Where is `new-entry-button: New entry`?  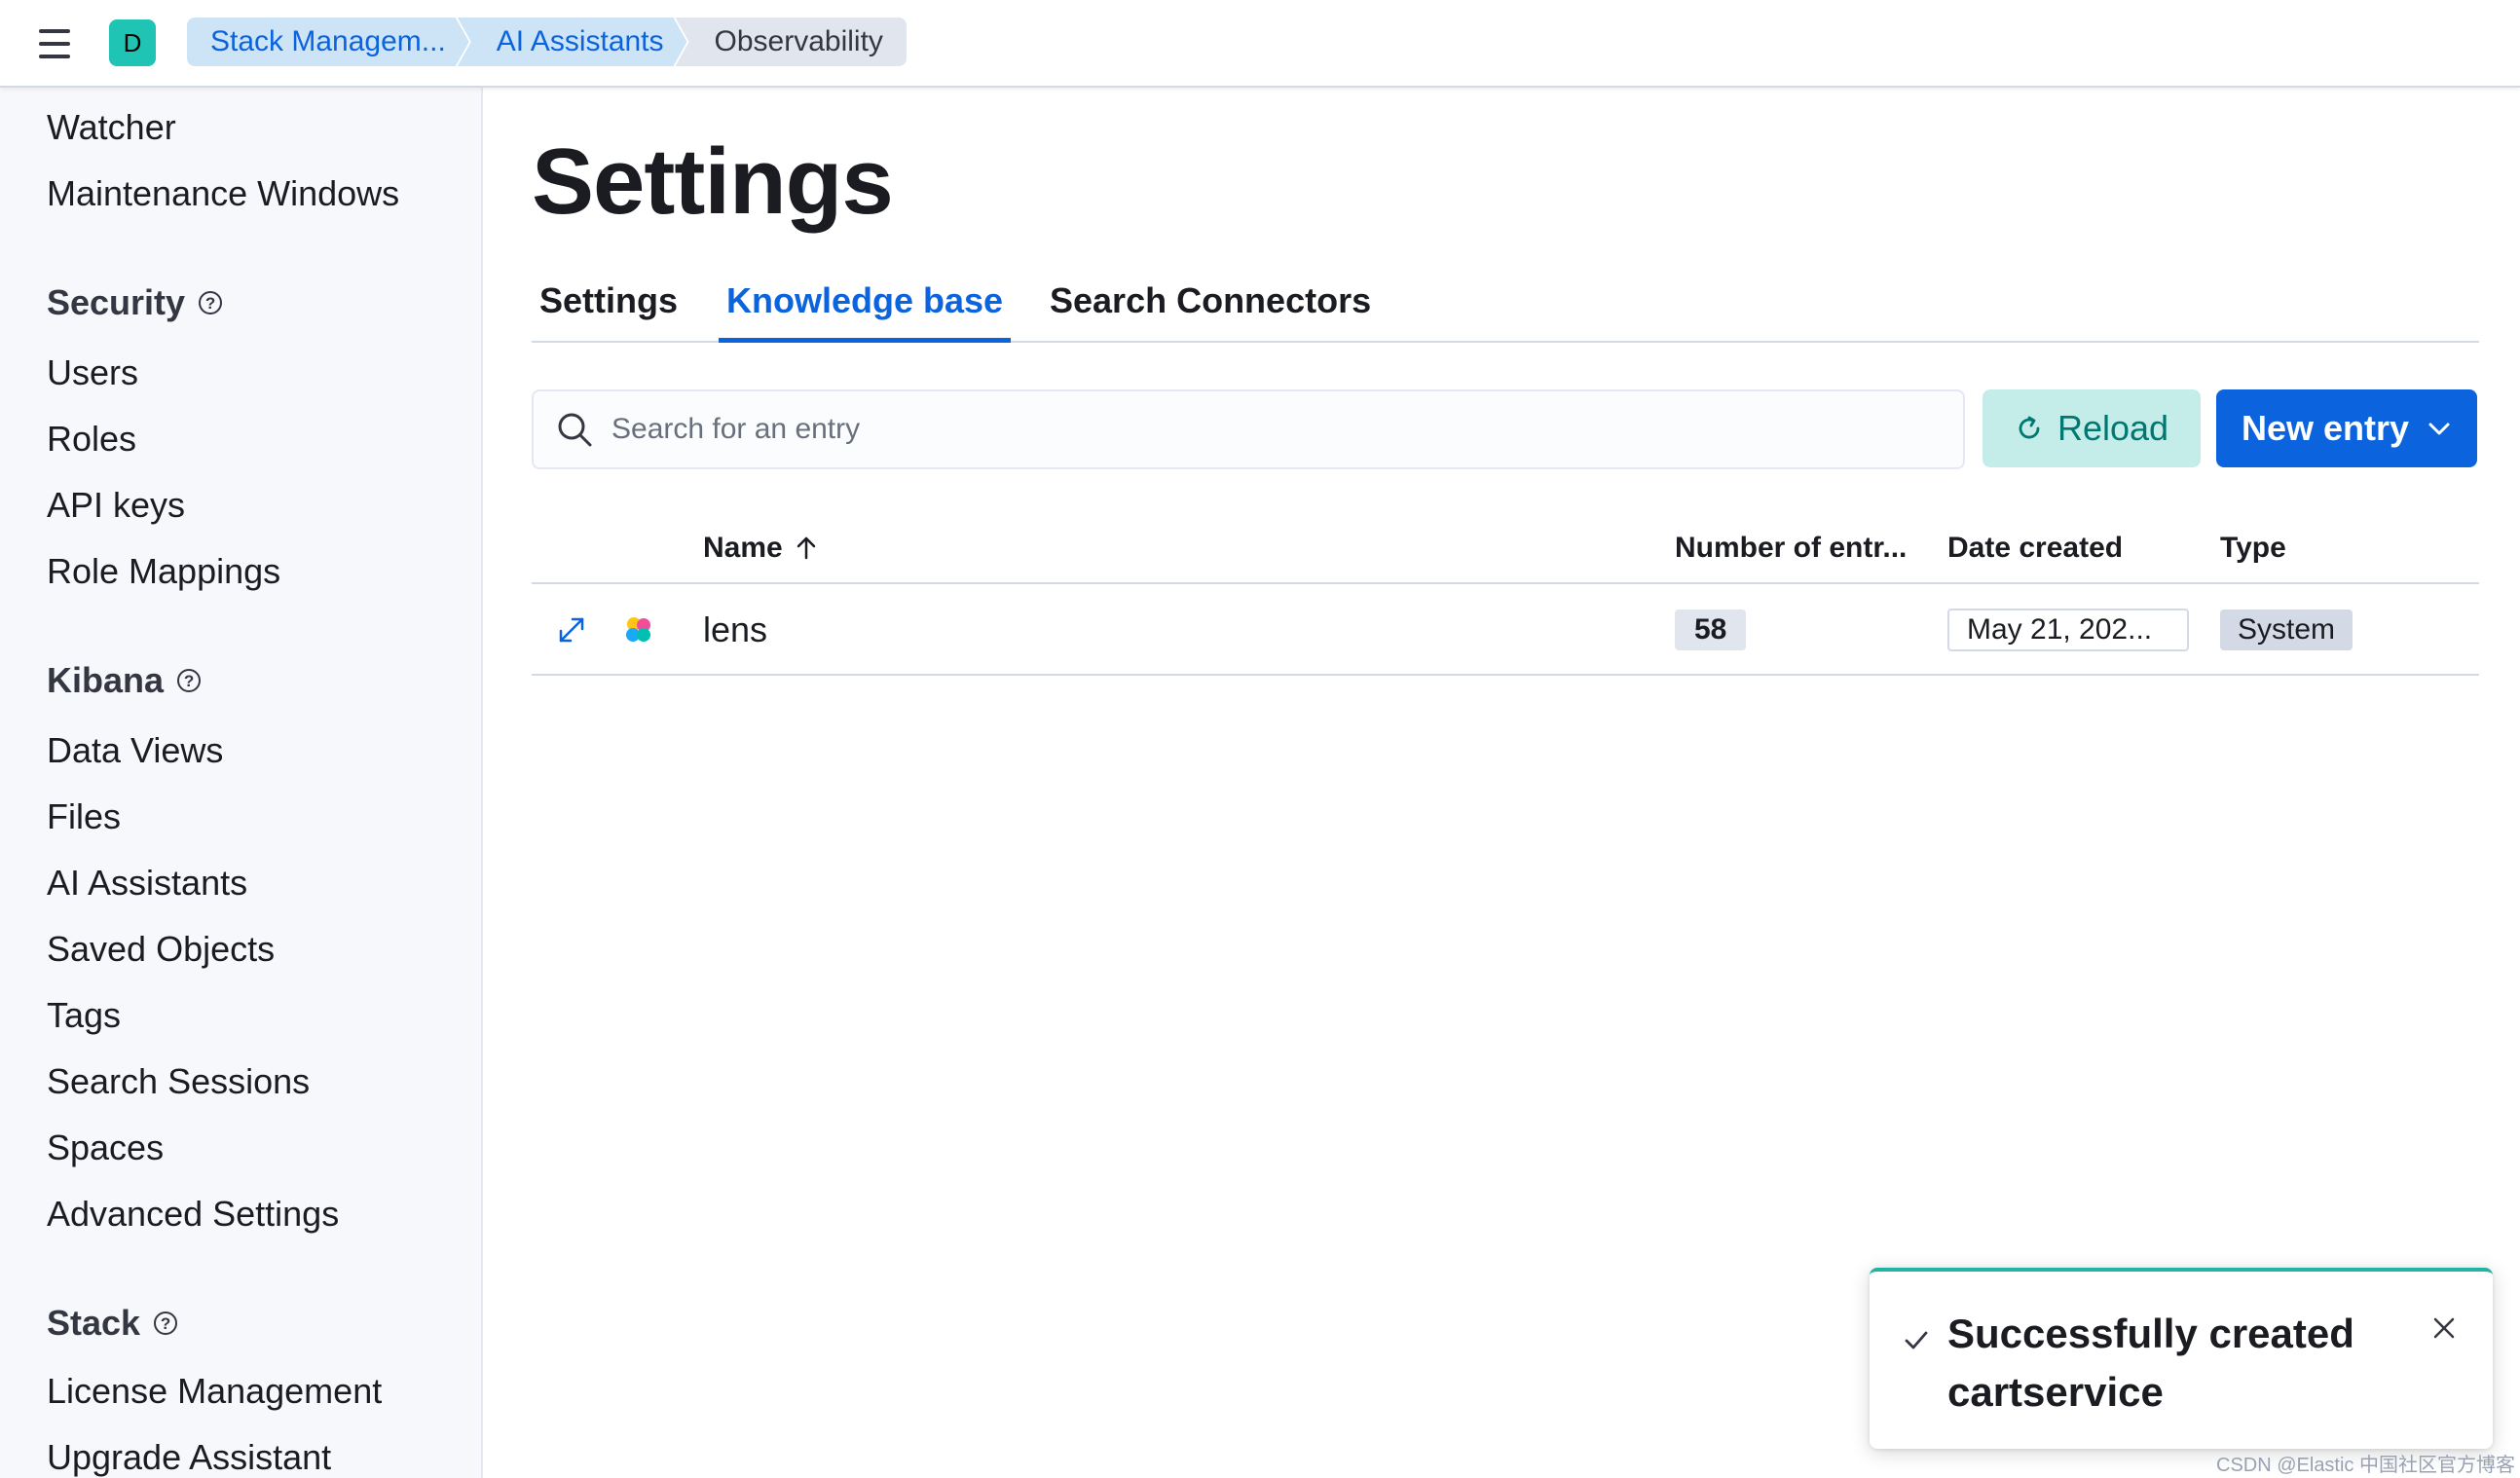 new-entry-button: New entry is located at coordinates (2346, 428).